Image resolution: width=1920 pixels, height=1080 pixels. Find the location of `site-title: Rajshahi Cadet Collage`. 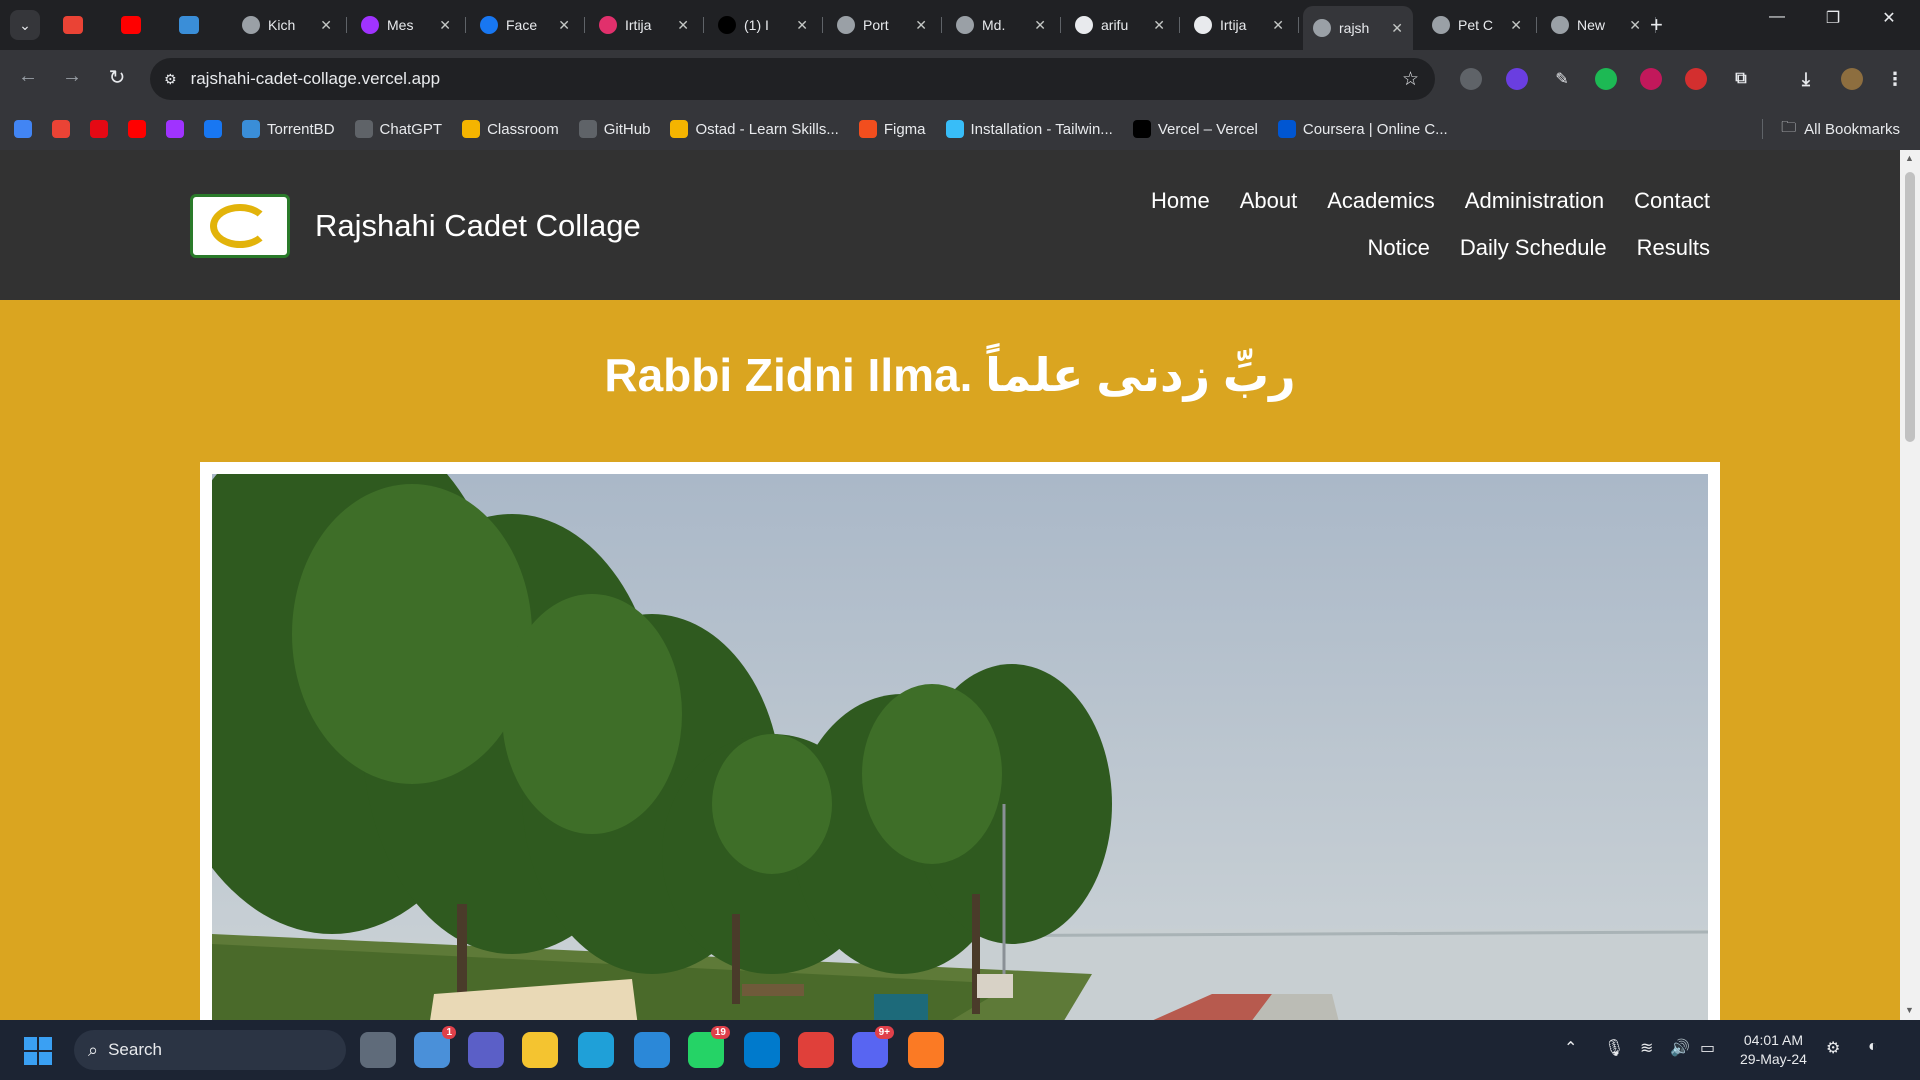

site-title: Rajshahi Cadet Collage is located at coordinates (478, 226).